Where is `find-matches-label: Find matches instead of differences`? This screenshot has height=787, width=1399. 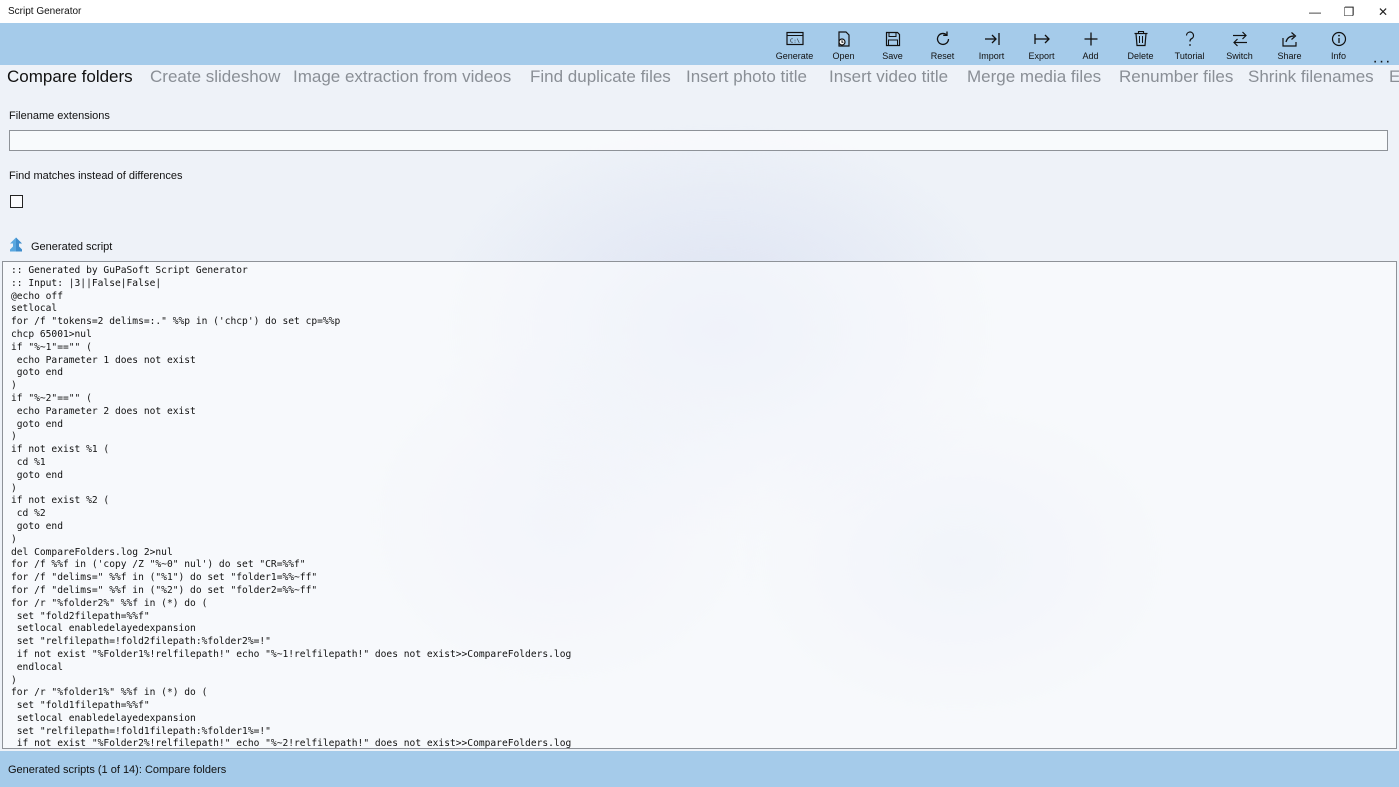 find-matches-label: Find matches instead of differences is located at coordinates (96, 176).